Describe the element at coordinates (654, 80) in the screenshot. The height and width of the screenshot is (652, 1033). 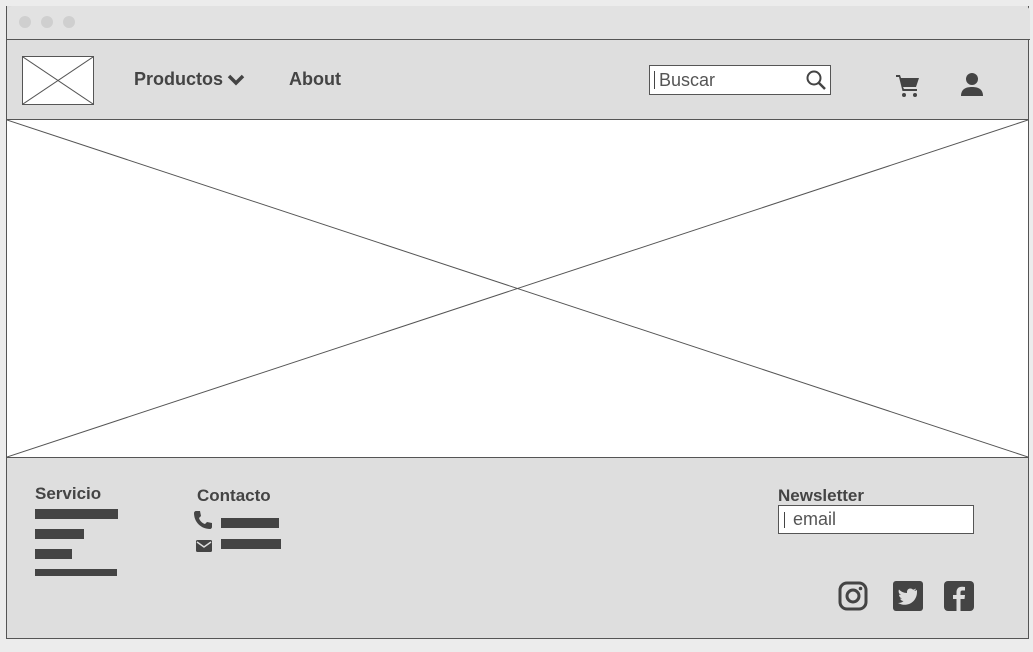
I see `search-caret` at that location.